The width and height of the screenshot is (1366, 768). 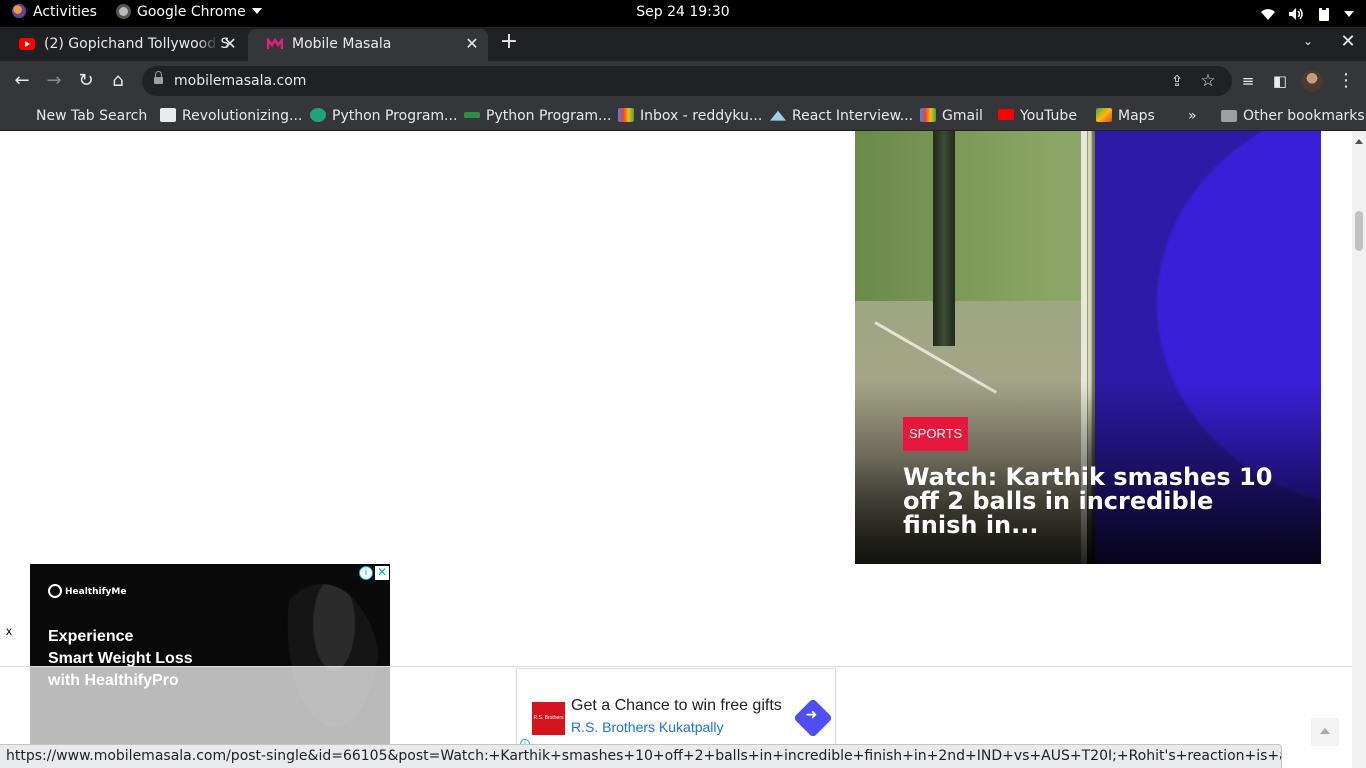 I want to click on scroll-up-arrow-icon, so click(x=1359, y=141).